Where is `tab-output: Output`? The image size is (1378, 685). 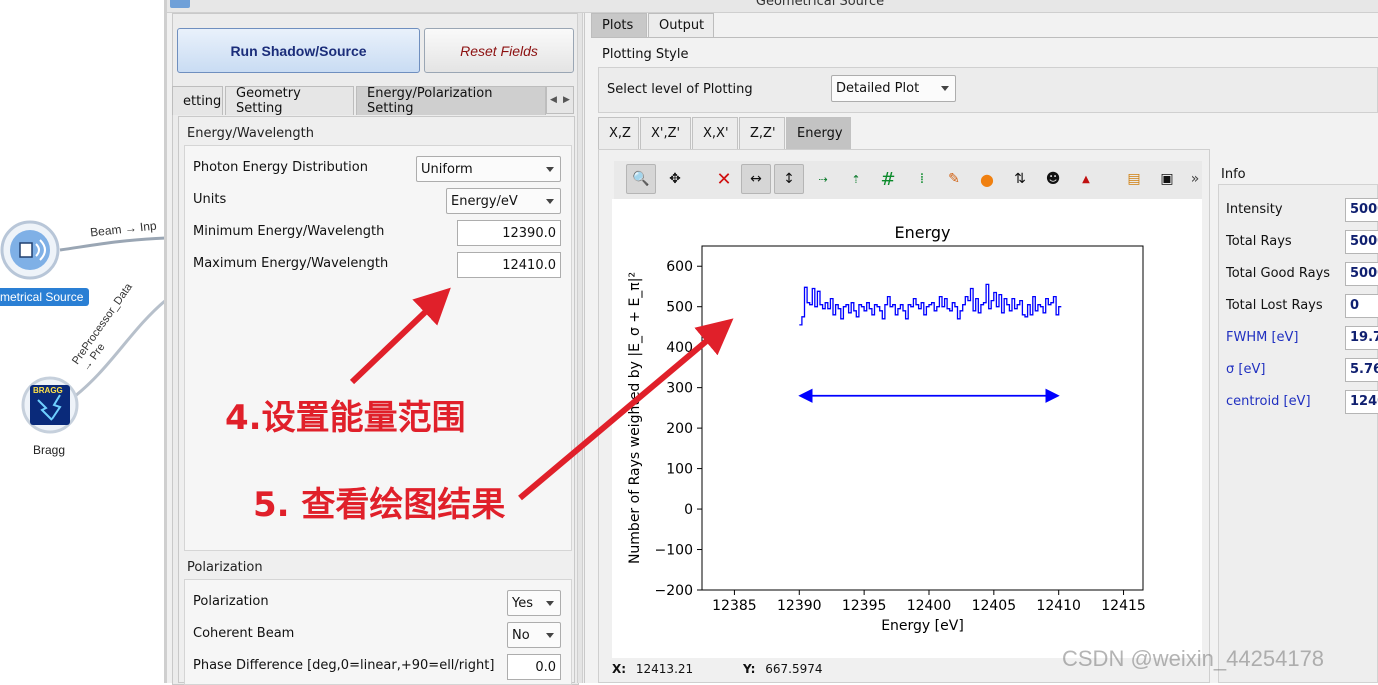
tab-output: Output is located at coordinates (681, 25).